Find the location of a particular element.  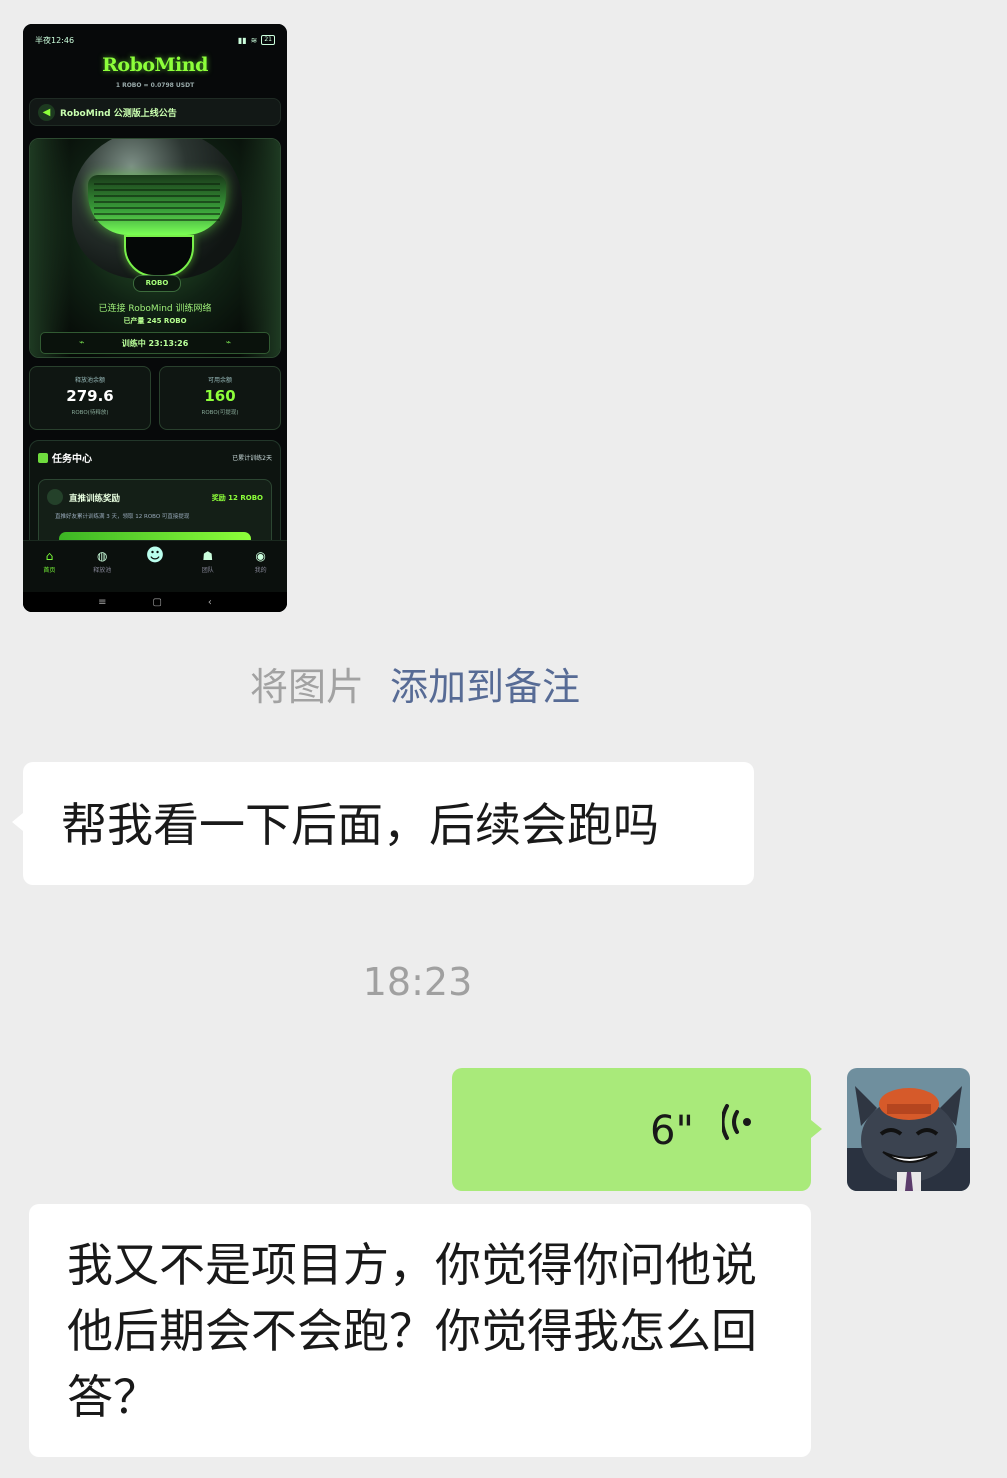

avatar is located at coordinates (908, 1129).